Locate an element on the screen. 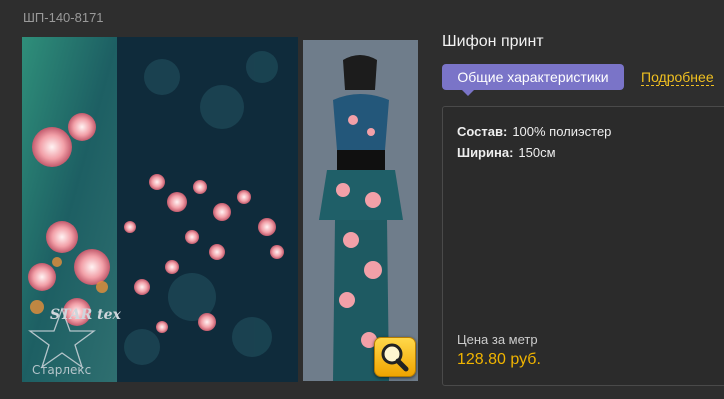 Image resolution: width=724 pixels, height=399 pixels. spec-width: Ширина: 150см is located at coordinates (506, 152).